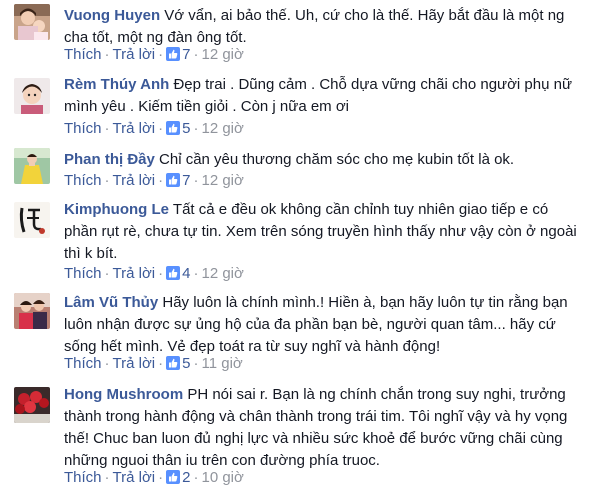  I want to click on two-people-photo-icon, so click(32, 311).